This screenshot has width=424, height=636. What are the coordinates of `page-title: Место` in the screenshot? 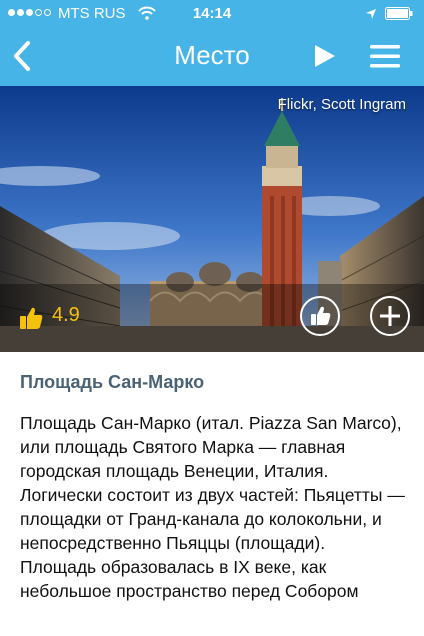 It's located at (212, 55).